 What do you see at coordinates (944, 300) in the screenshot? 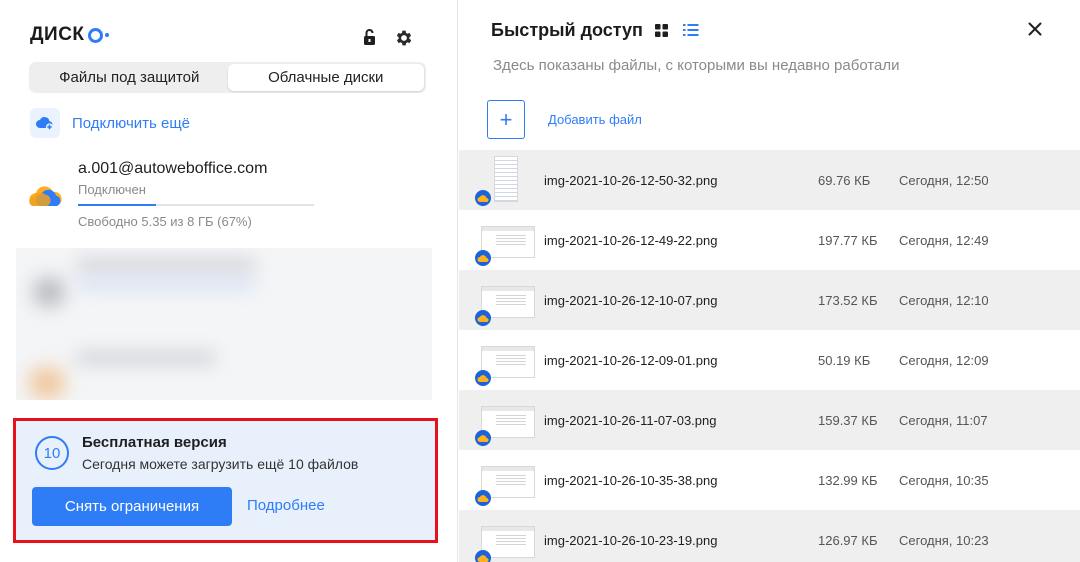
I see `file-date: Сегодня, 12:10` at bounding box center [944, 300].